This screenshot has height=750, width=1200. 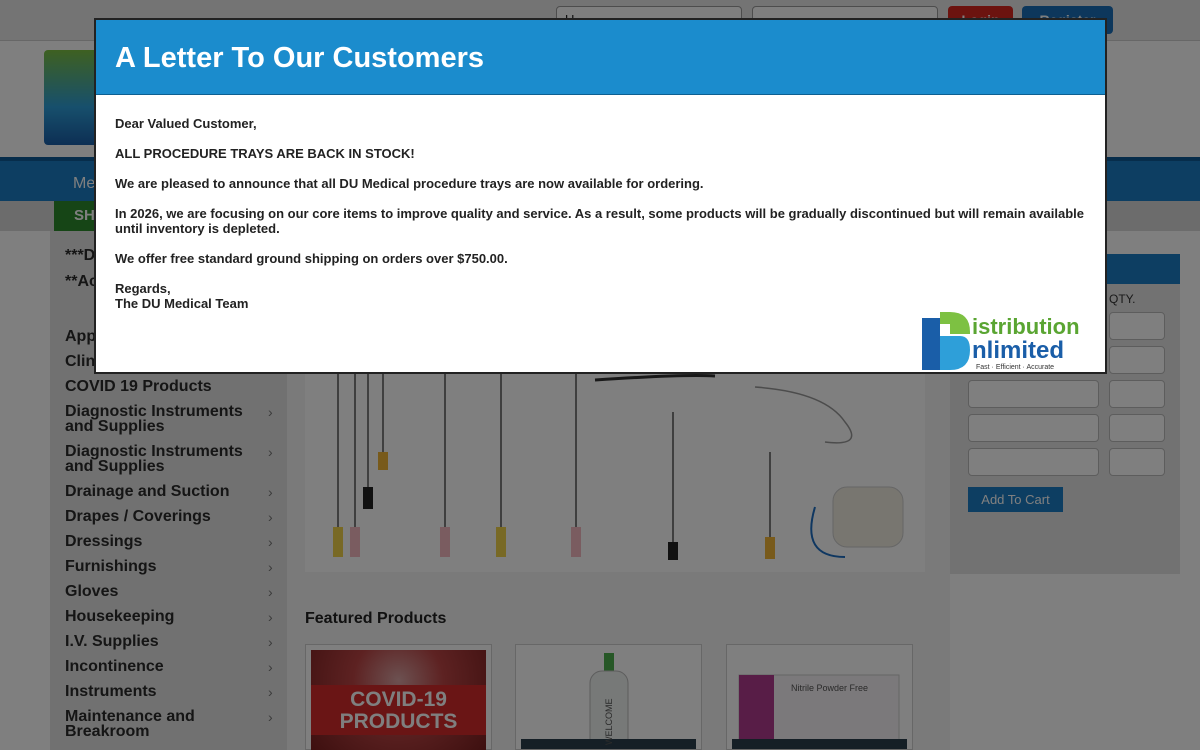 What do you see at coordinates (186, 123) in the screenshot?
I see `letter-greeting: Dear Valued Customer,` at bounding box center [186, 123].